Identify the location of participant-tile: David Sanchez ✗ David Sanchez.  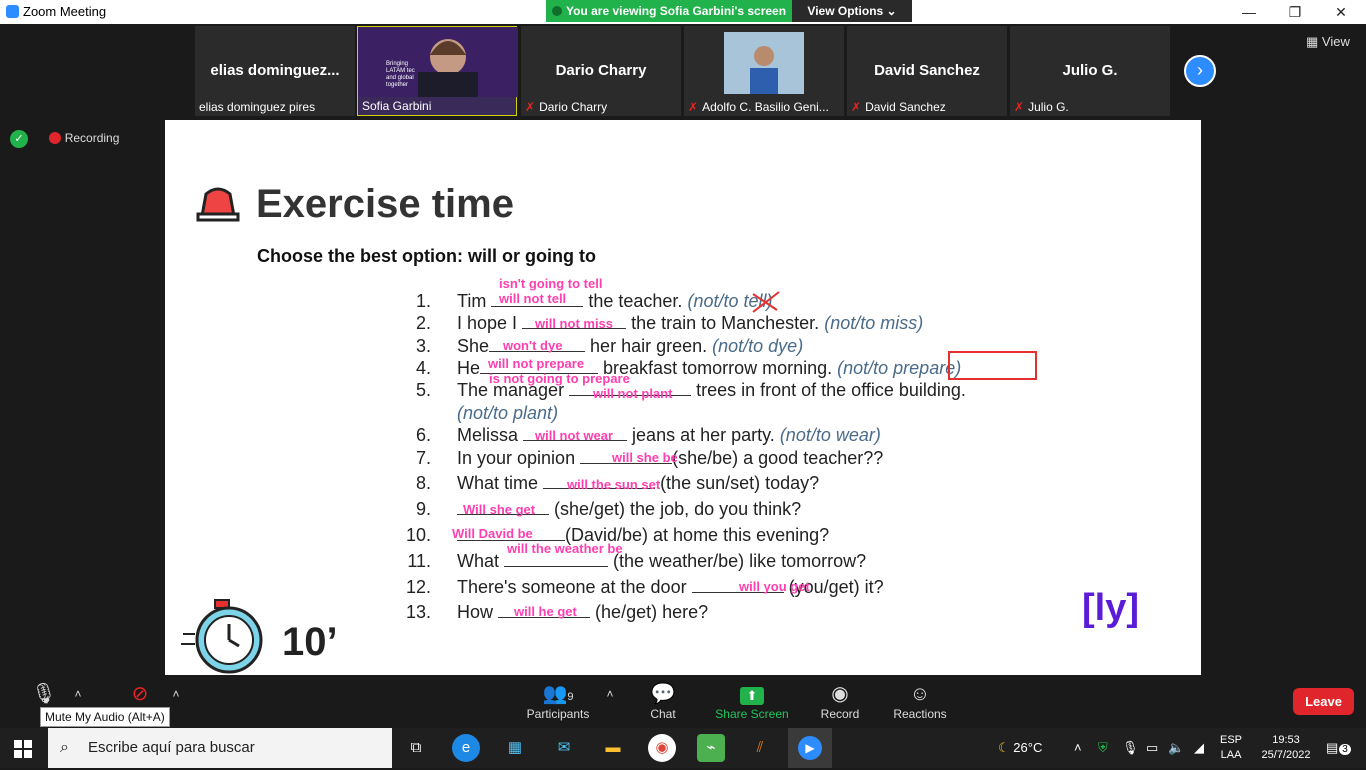
(927, 71).